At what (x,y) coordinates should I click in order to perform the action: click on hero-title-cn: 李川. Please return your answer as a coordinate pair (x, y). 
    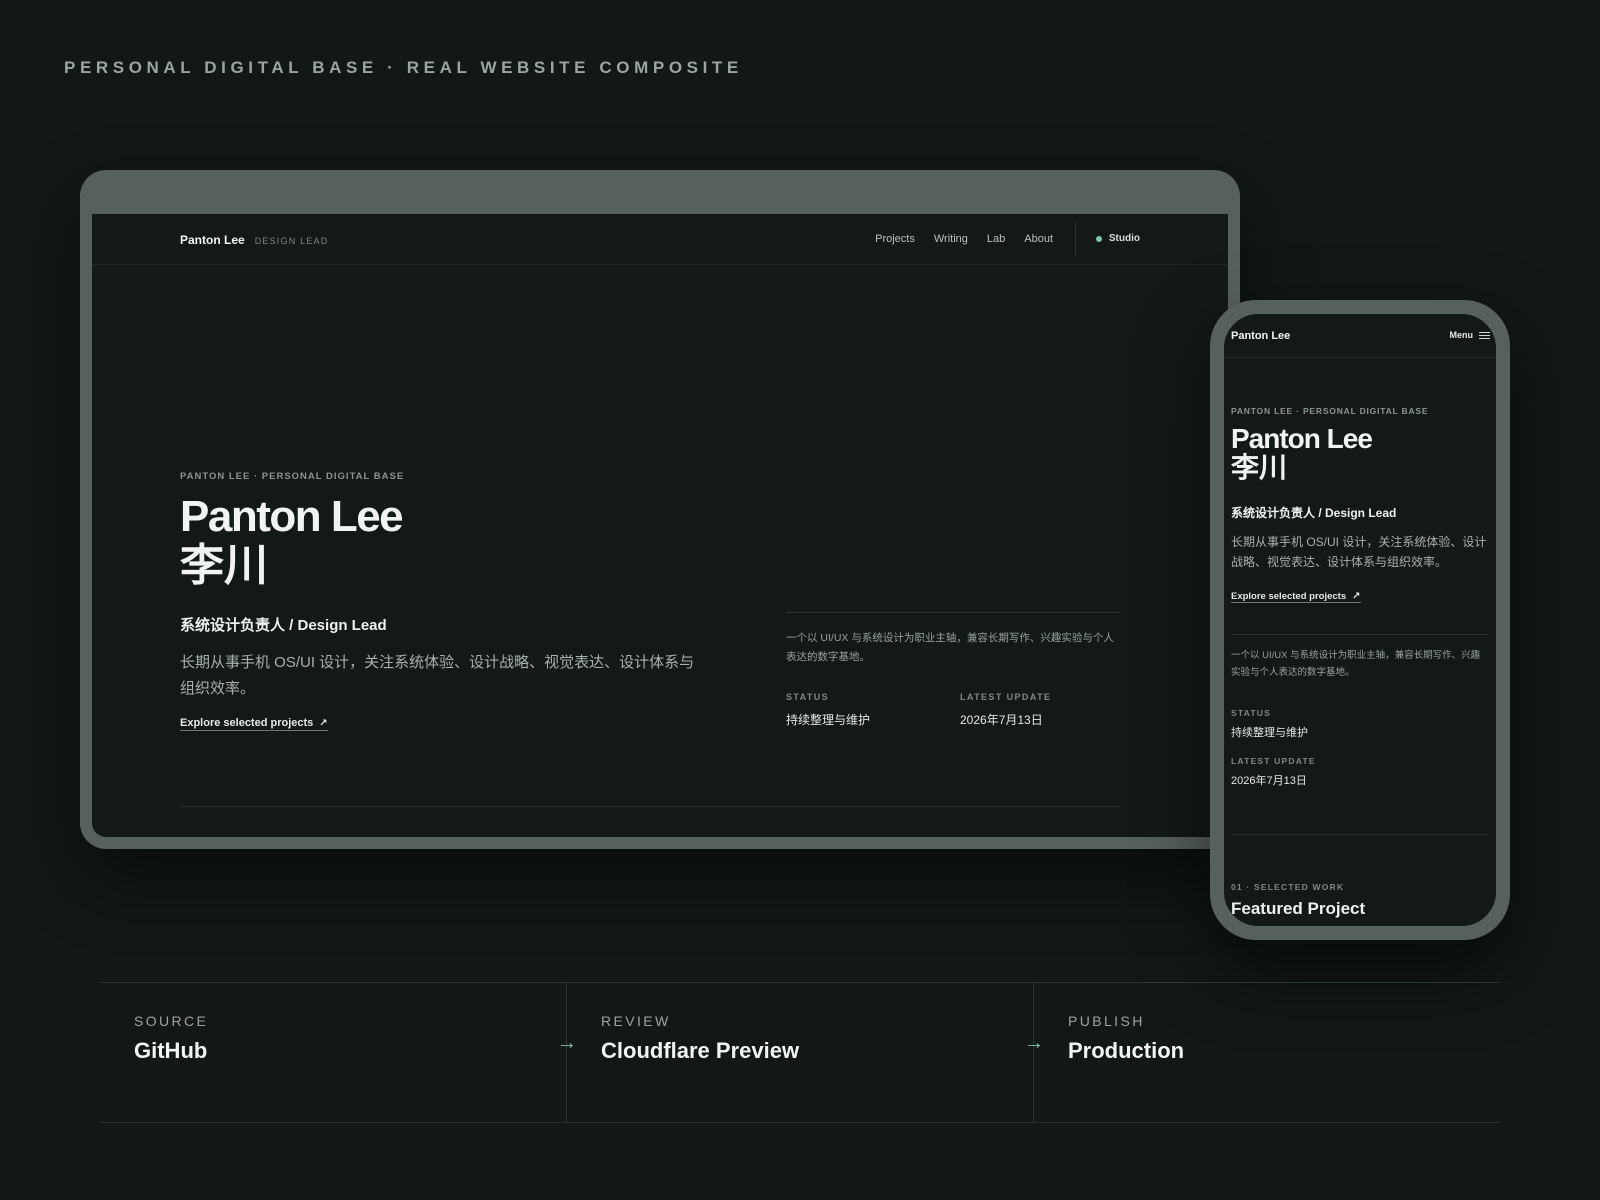
    Looking at the image, I should click on (224, 565).